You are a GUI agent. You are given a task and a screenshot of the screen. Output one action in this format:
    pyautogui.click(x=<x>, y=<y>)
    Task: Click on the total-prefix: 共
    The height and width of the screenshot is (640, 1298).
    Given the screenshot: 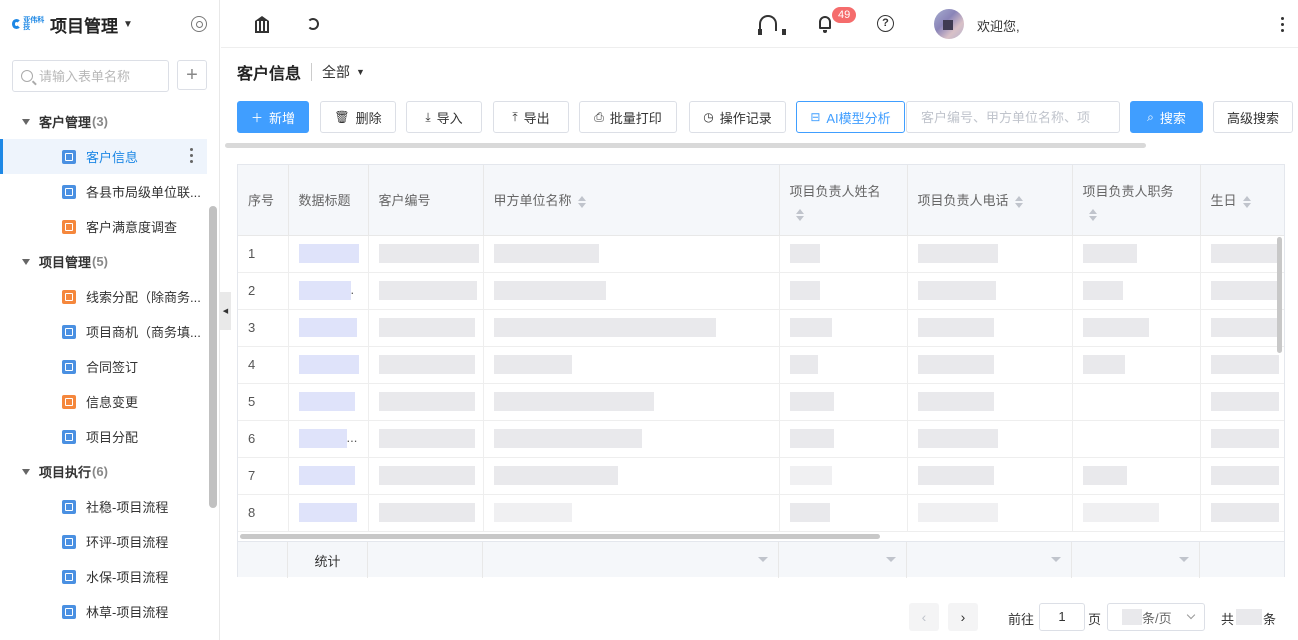 What is the action you would take?
    pyautogui.click(x=1228, y=619)
    